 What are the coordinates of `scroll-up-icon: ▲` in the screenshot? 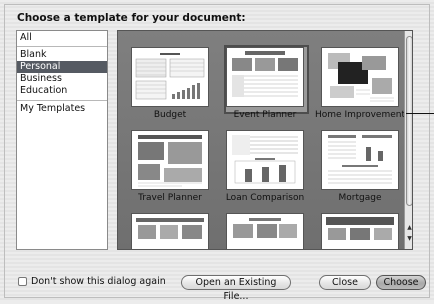 It's located at (408, 228).